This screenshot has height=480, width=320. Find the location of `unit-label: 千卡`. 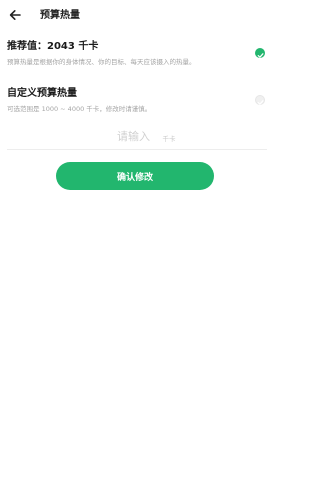

unit-label: 千卡 is located at coordinates (169, 139).